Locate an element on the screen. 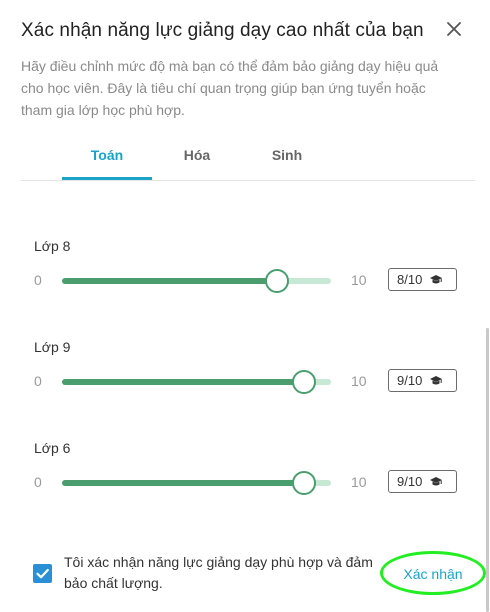  tab-sinh: Sinh is located at coordinates (287, 155).